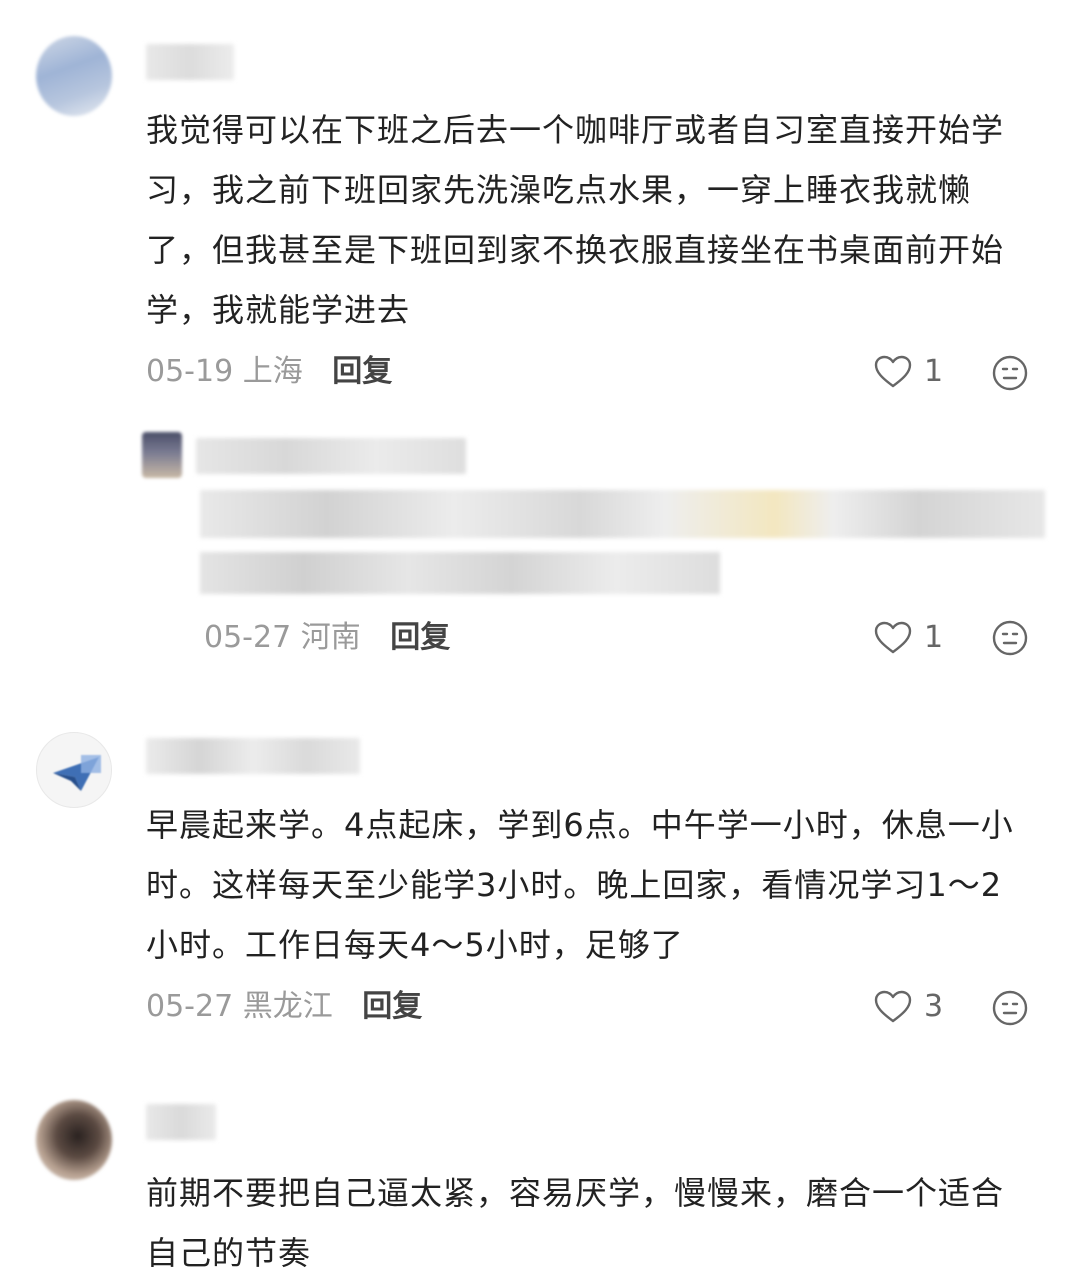 This screenshot has height=1285, width=1080. I want to click on like-button: 3, so click(908, 1007).